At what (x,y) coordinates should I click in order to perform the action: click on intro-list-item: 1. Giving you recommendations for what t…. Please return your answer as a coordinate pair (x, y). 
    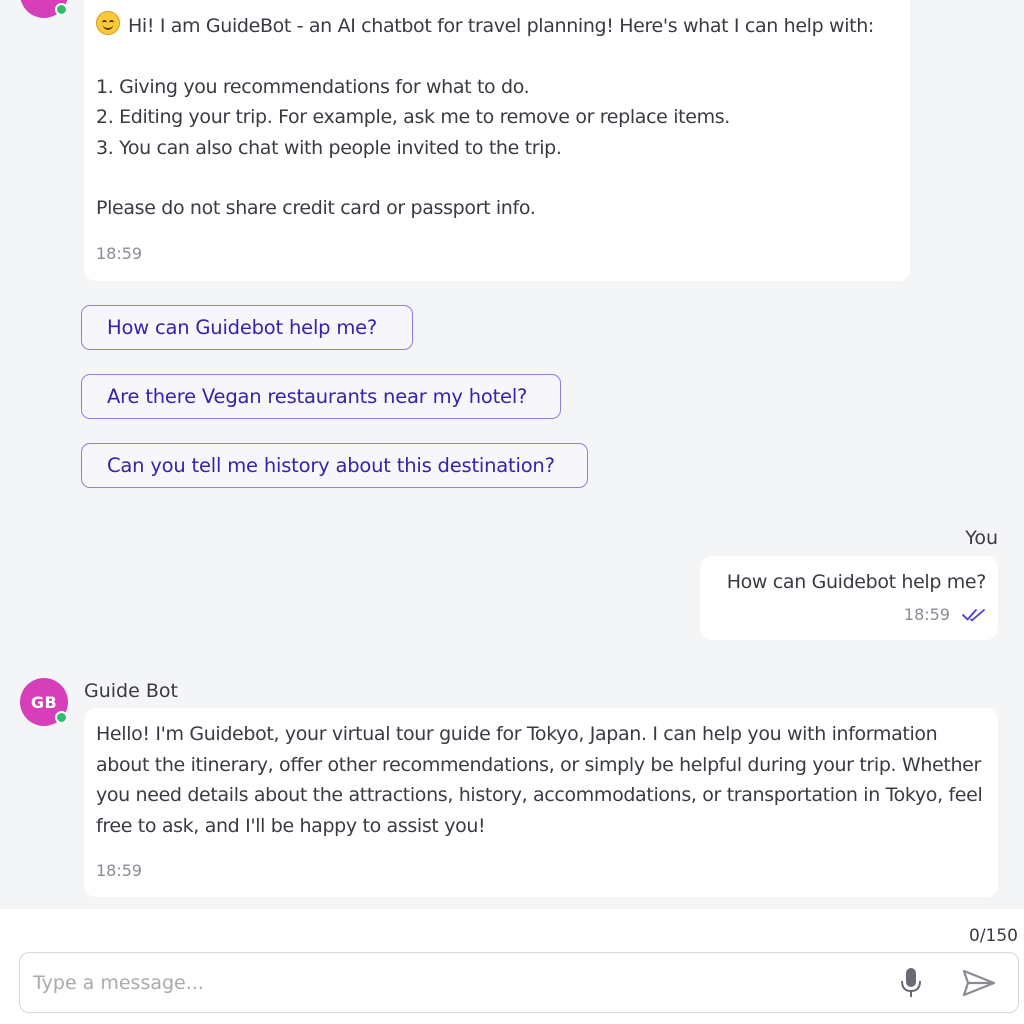
    Looking at the image, I should click on (313, 86).